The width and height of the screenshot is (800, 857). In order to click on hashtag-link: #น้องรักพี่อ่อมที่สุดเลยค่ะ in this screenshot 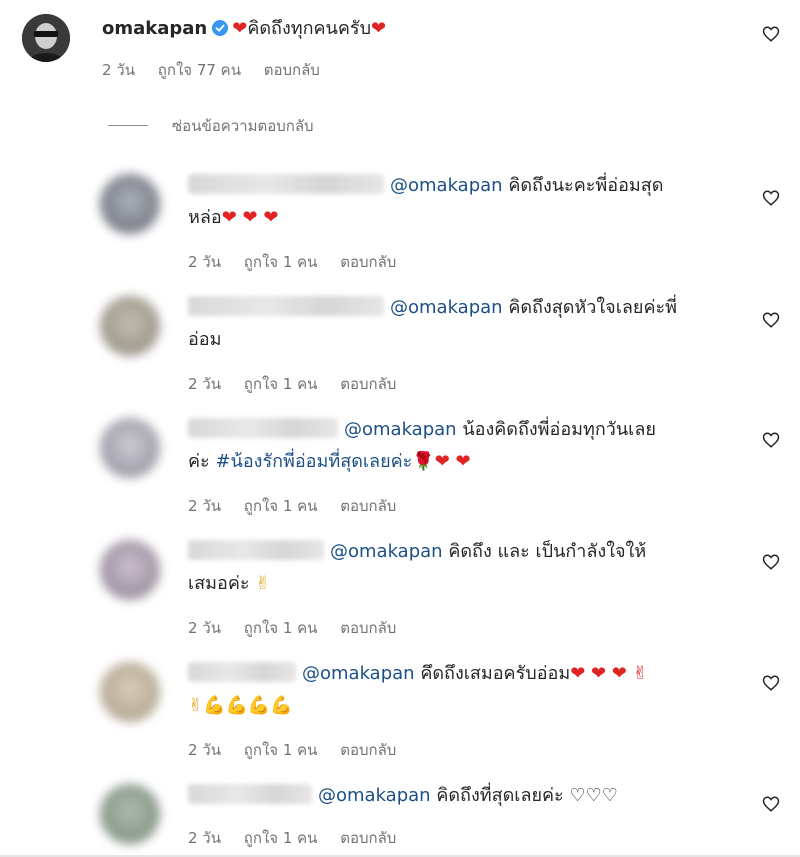, I will do `click(313, 461)`.